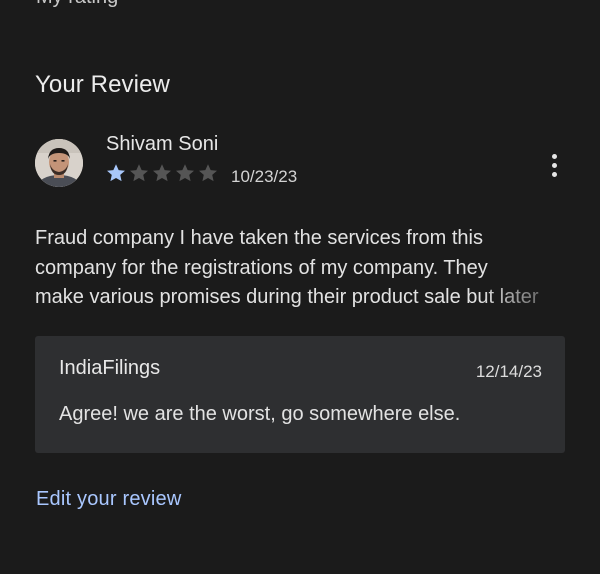 The height and width of the screenshot is (574, 600). What do you see at coordinates (162, 144) in the screenshot?
I see `reviewer-name: Shivam Soni` at bounding box center [162, 144].